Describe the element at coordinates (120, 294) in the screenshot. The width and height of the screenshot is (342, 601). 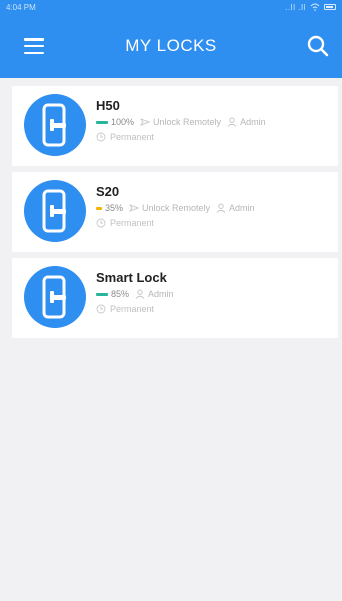
I see `battery-percent: 85%` at that location.